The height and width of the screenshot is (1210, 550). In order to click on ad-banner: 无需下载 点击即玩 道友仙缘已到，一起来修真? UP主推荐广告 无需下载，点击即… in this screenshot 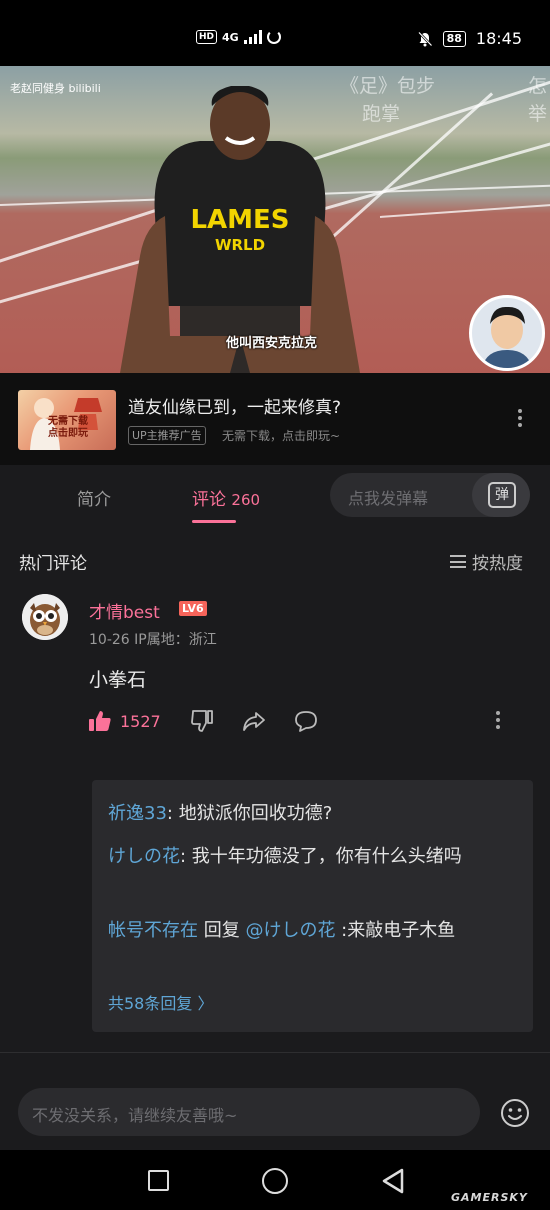, I will do `click(275, 419)`.